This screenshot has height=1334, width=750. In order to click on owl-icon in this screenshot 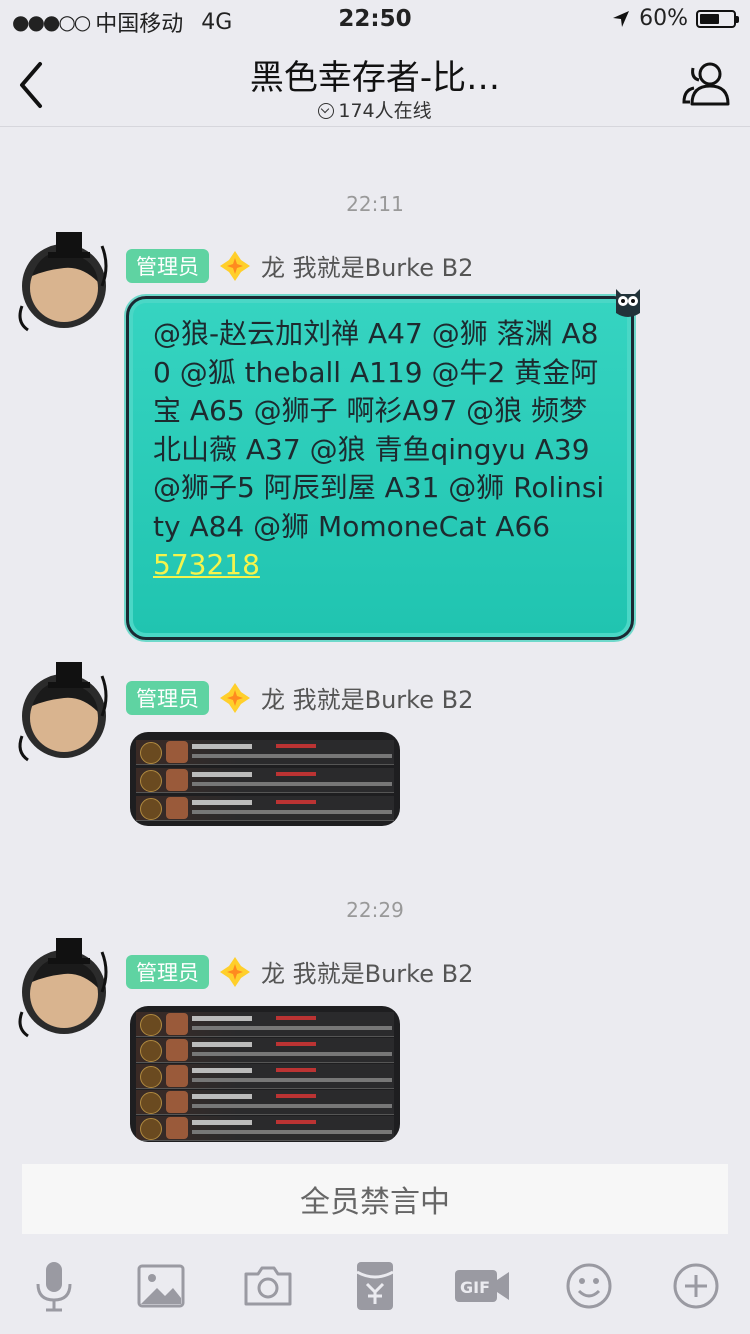, I will do `click(628, 303)`.